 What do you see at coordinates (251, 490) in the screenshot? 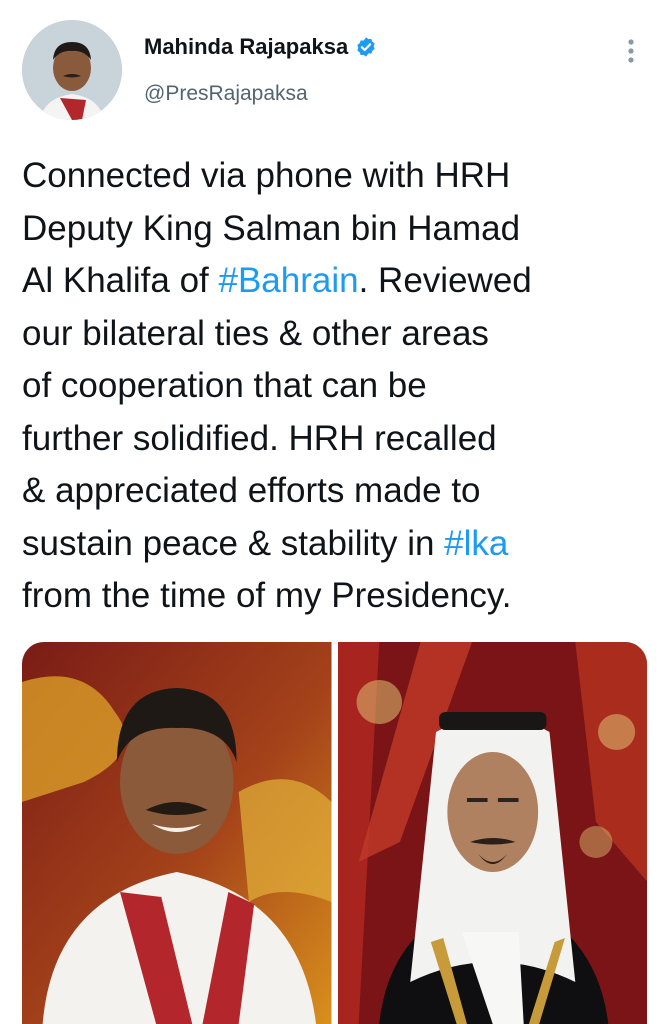
I see `tweet-text-segment: & appreciated efforts made to` at bounding box center [251, 490].